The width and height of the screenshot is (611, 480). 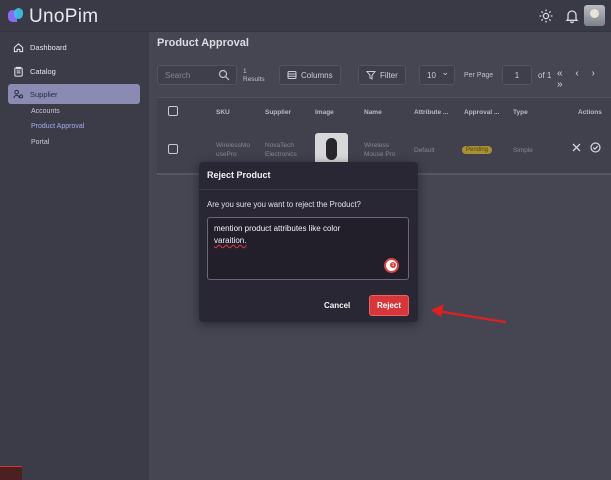 What do you see at coordinates (230, 240) in the screenshot?
I see `textarea-line-2: varaition.` at bounding box center [230, 240].